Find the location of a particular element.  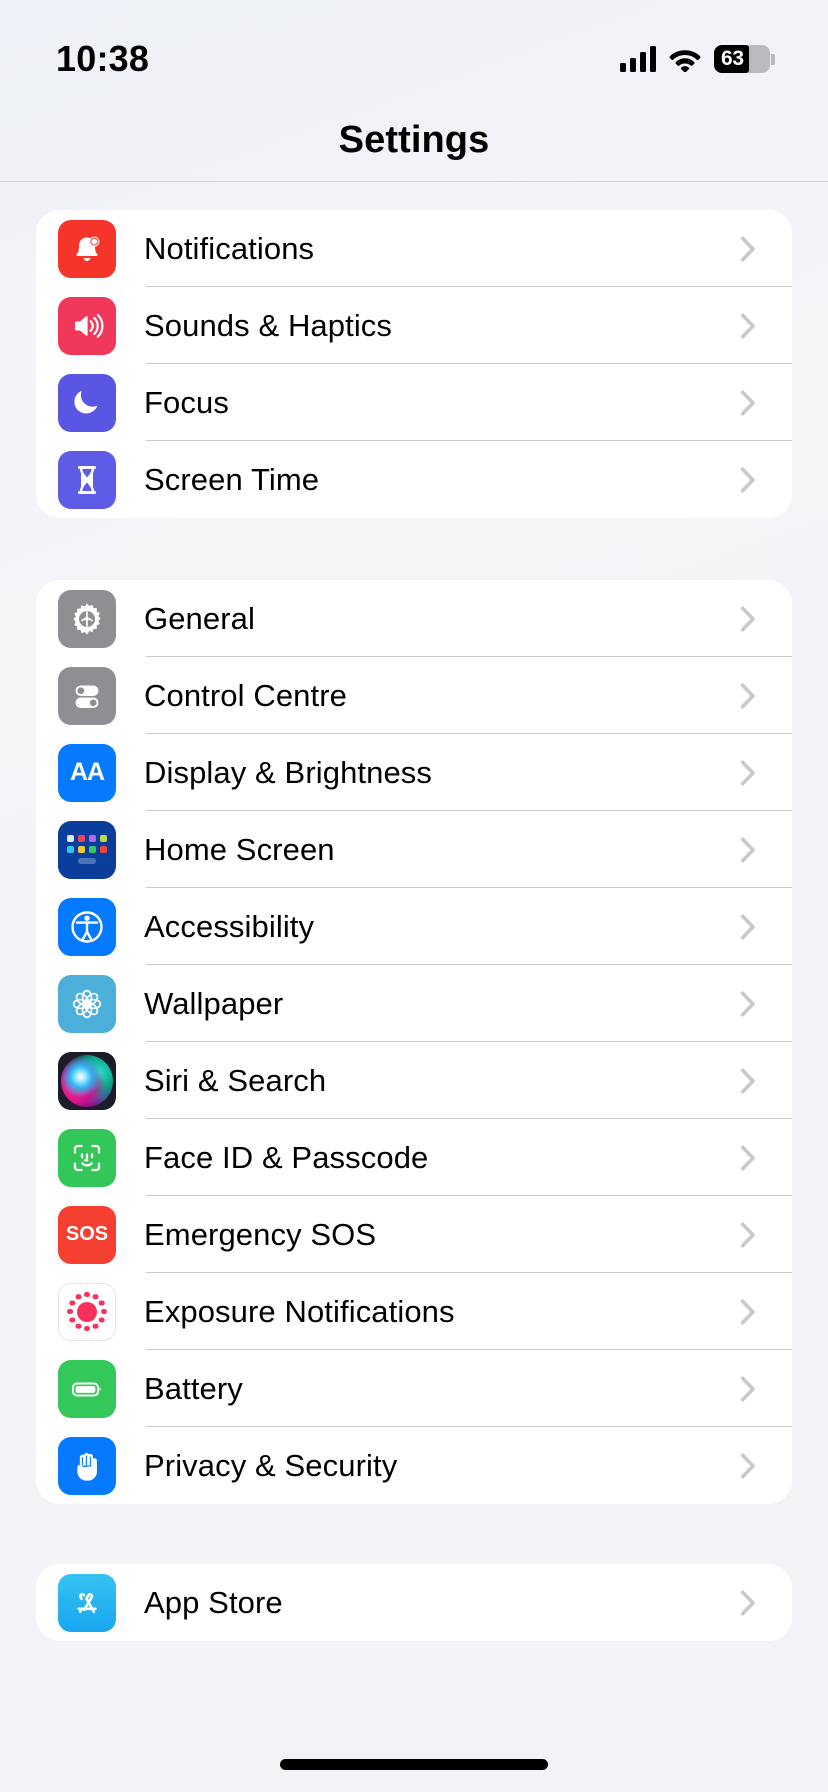

settings-row-display-brightness: AA Display & Brightness is located at coordinates (414, 772).